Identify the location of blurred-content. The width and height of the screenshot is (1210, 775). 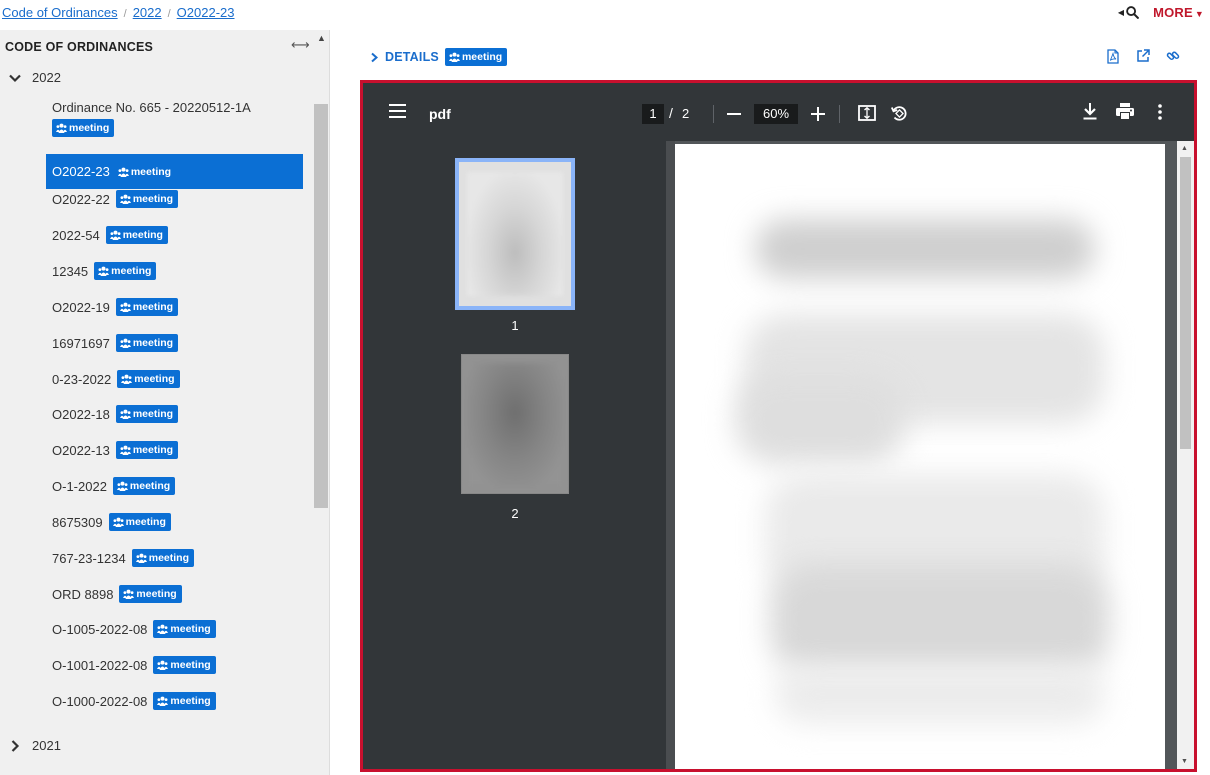
(940, 694).